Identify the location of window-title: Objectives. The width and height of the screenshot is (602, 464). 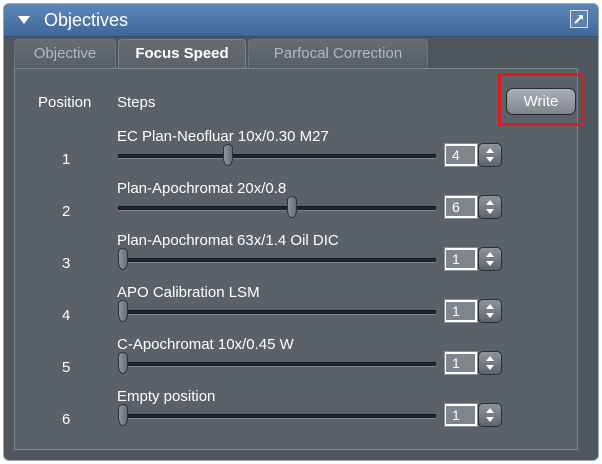
(86, 20).